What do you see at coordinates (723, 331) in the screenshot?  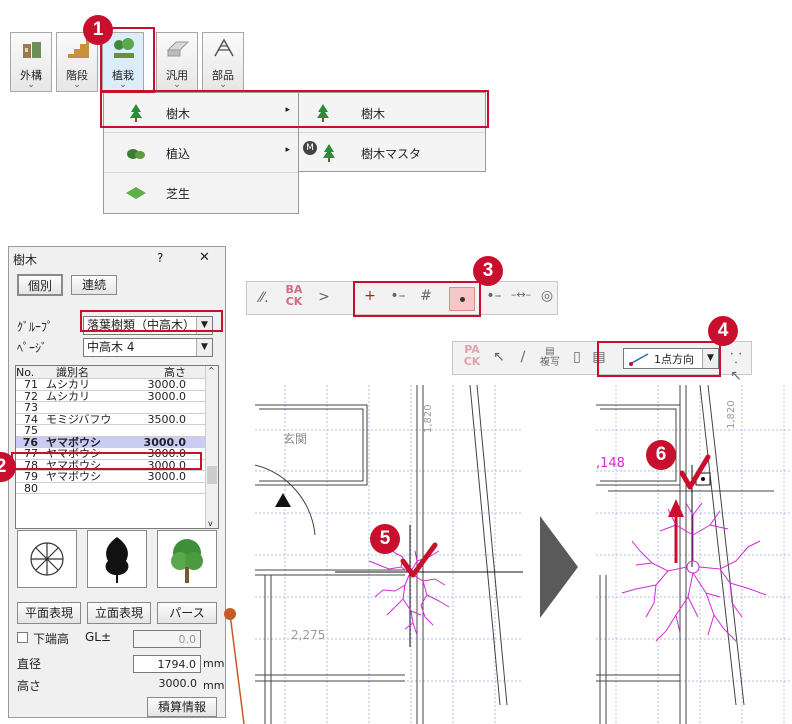 I see `step-badge-4: 4` at bounding box center [723, 331].